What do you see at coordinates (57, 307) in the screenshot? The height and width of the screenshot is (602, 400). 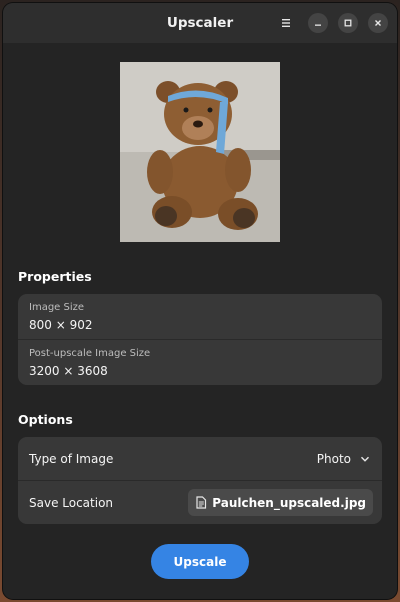 I see `image-size-label: Image Size` at bounding box center [57, 307].